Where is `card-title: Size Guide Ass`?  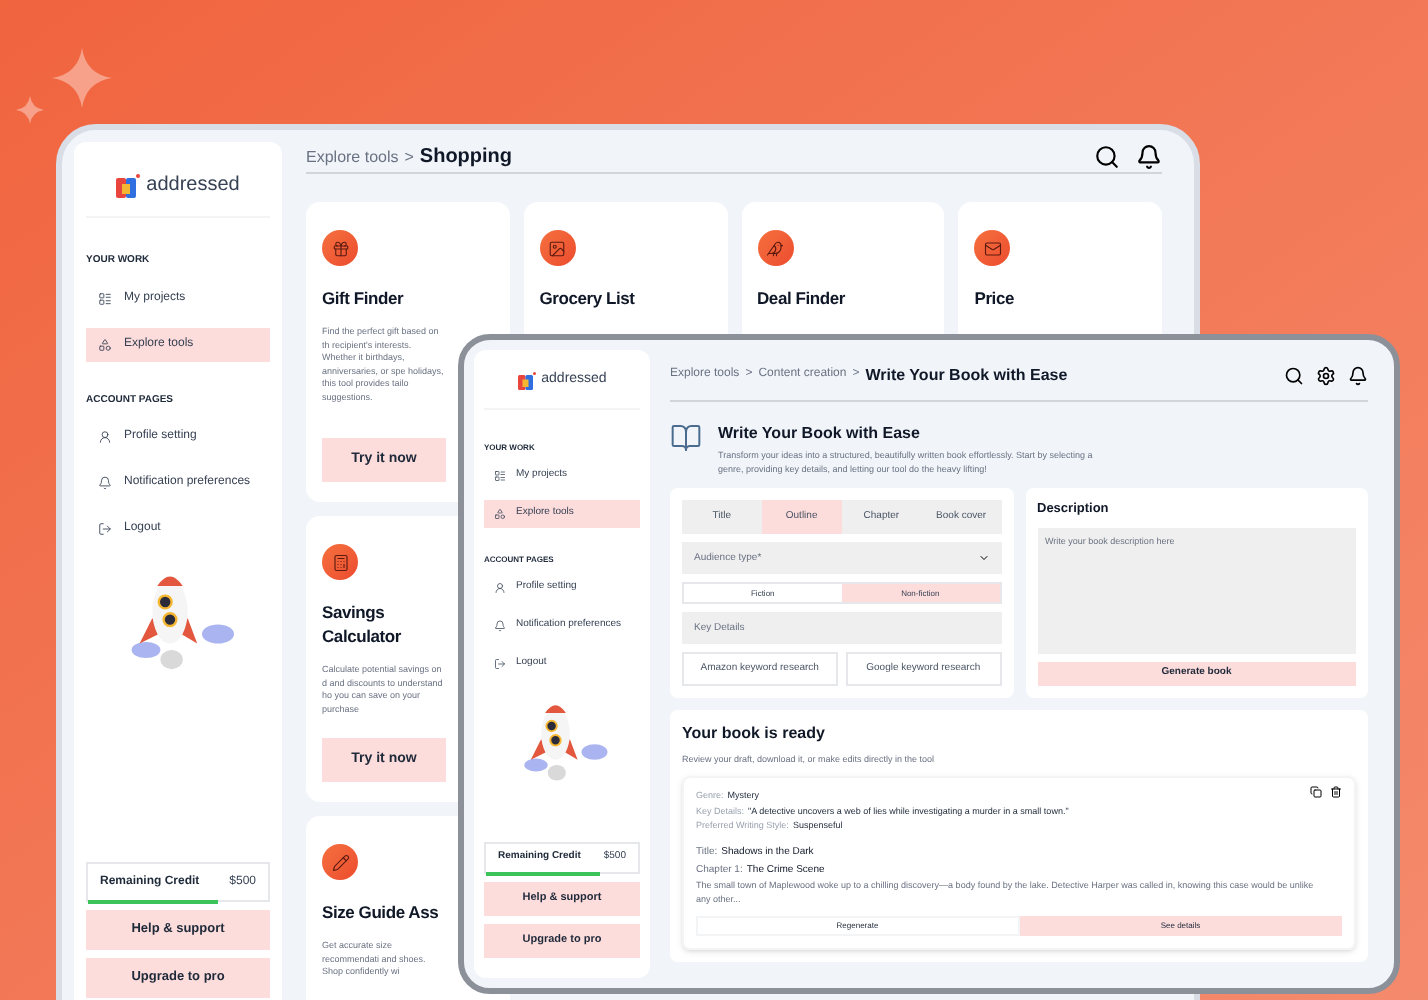 card-title: Size Guide Ass is located at coordinates (380, 912).